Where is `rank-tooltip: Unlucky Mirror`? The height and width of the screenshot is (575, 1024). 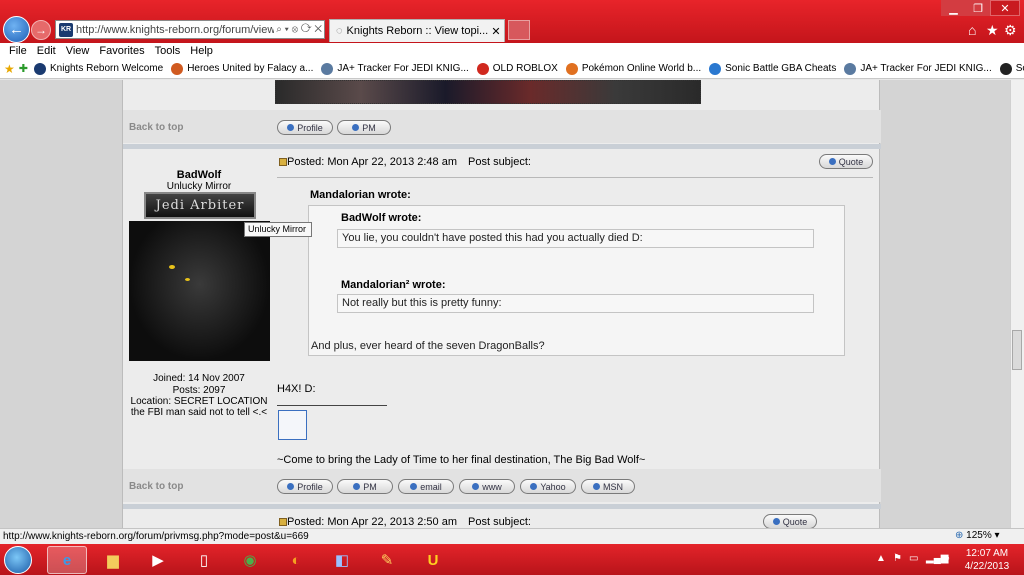
rank-tooltip: Unlucky Mirror is located at coordinates (278, 229).